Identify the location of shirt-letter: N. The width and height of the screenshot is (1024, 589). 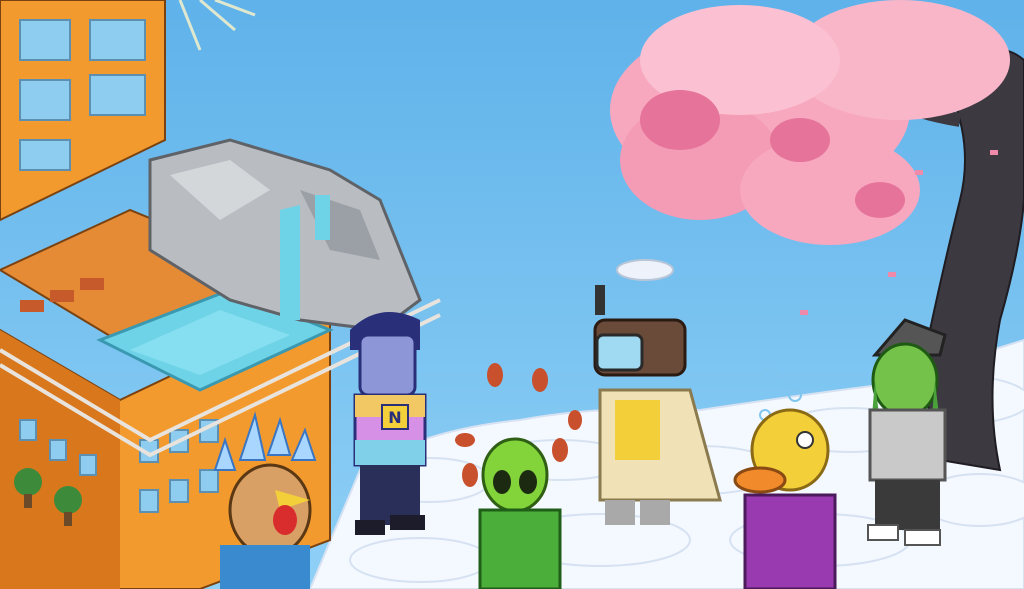
(394, 417).